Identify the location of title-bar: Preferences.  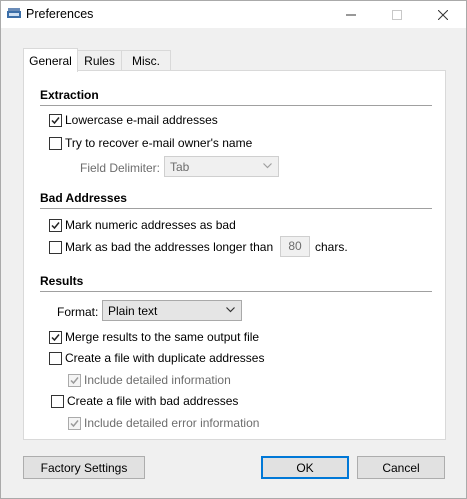
(233, 14).